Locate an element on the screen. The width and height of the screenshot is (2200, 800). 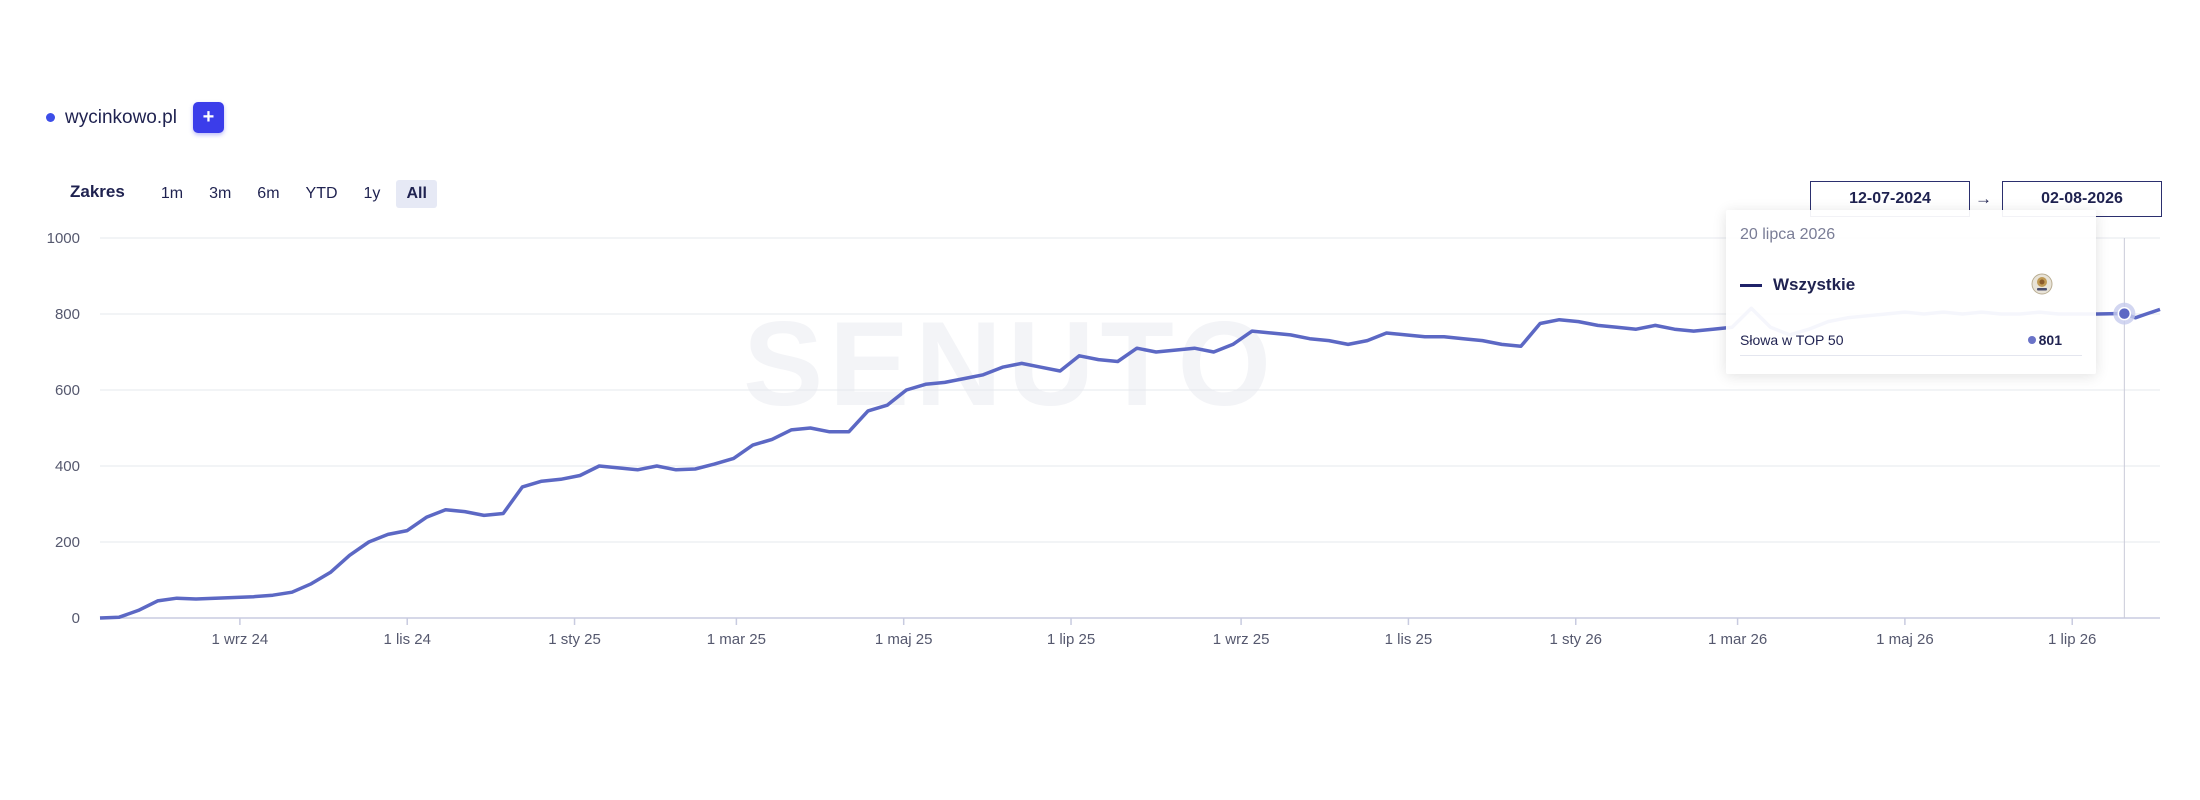
x-tick-label: 1 mar 25 is located at coordinates (736, 639).